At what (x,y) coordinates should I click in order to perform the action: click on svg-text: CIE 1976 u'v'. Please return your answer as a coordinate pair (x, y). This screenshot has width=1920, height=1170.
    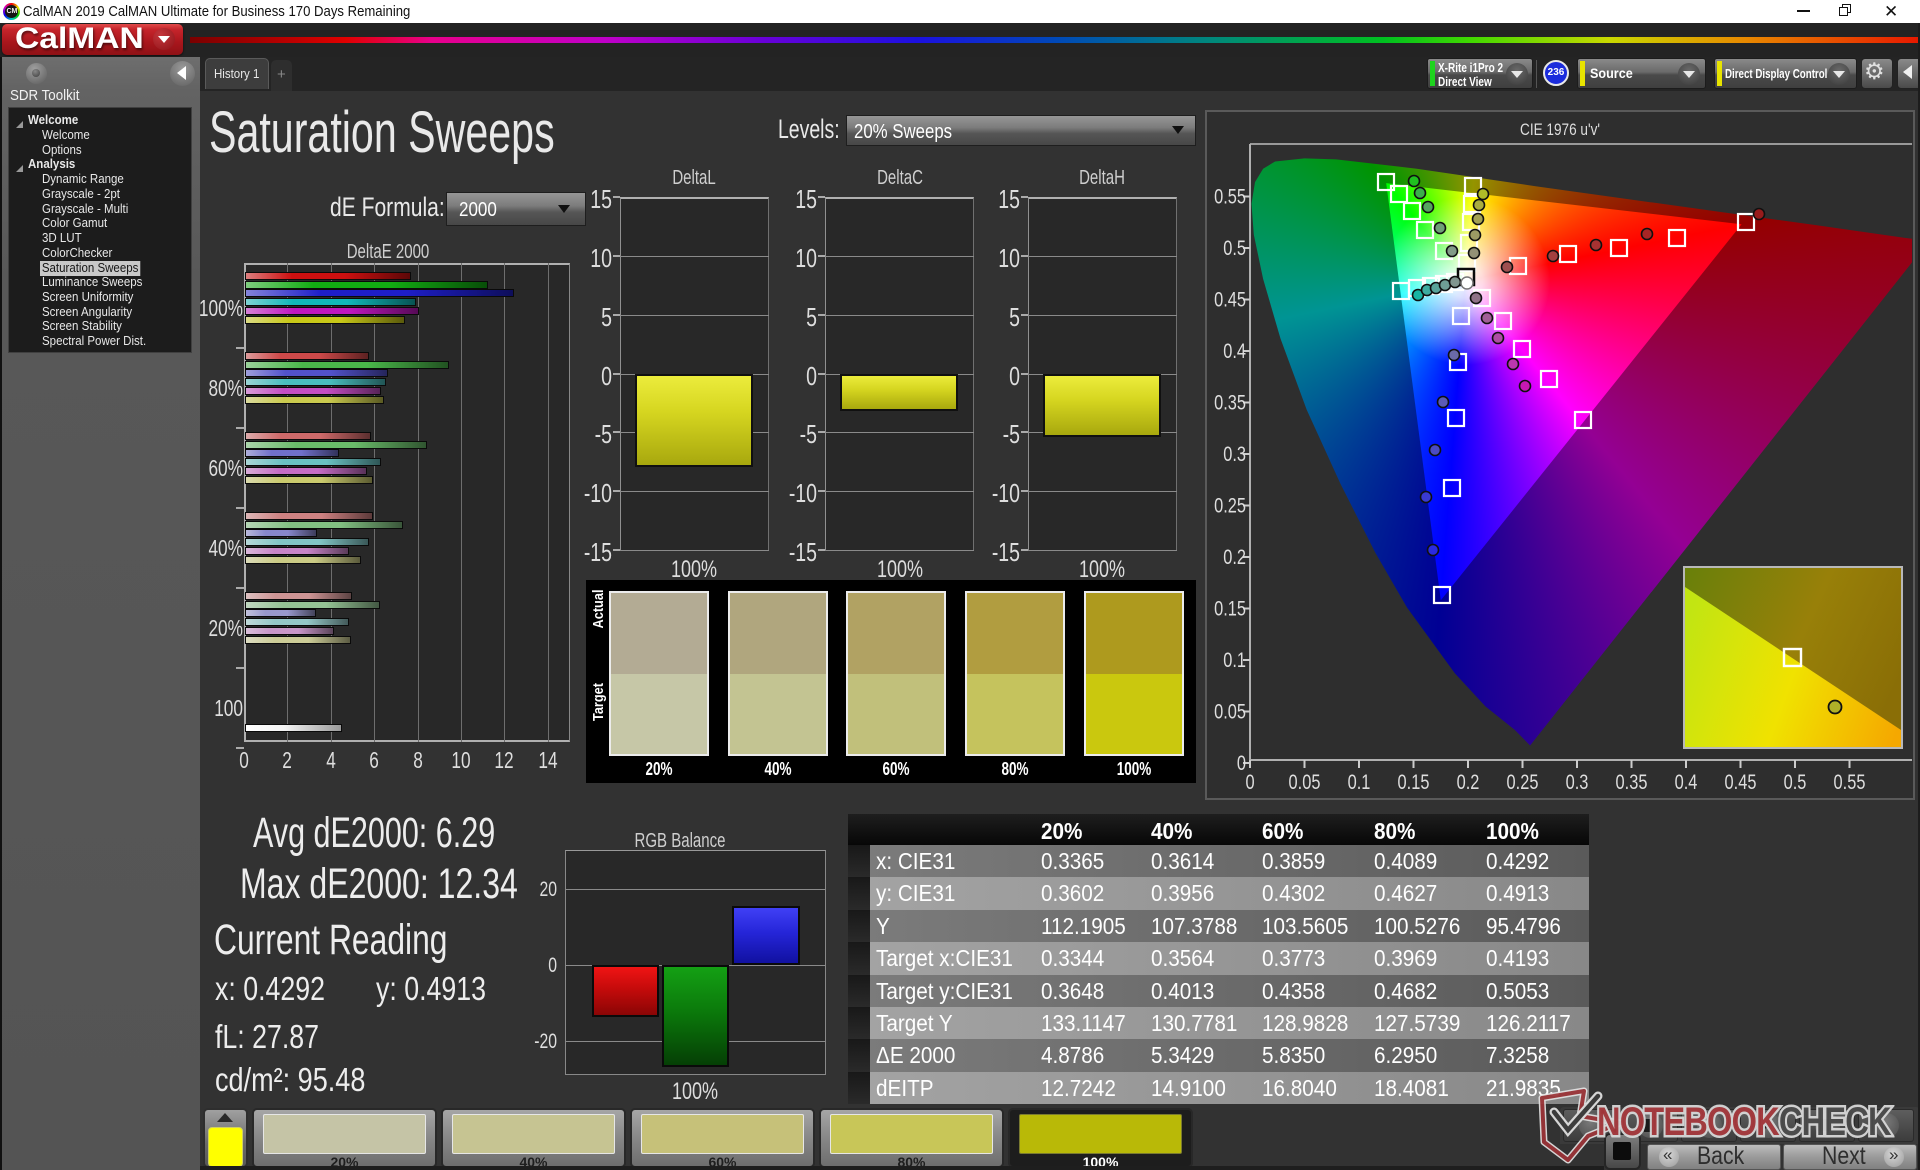
    Looking at the image, I should click on (1560, 130).